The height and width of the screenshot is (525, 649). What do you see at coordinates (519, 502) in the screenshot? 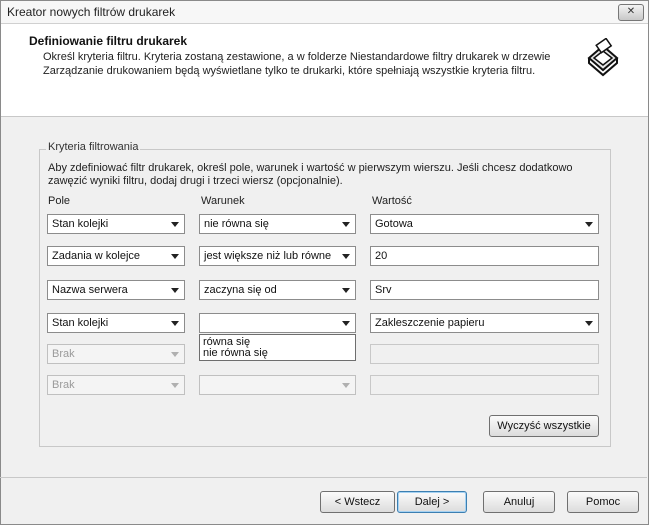
I see `cancel-button: Anuluj` at bounding box center [519, 502].